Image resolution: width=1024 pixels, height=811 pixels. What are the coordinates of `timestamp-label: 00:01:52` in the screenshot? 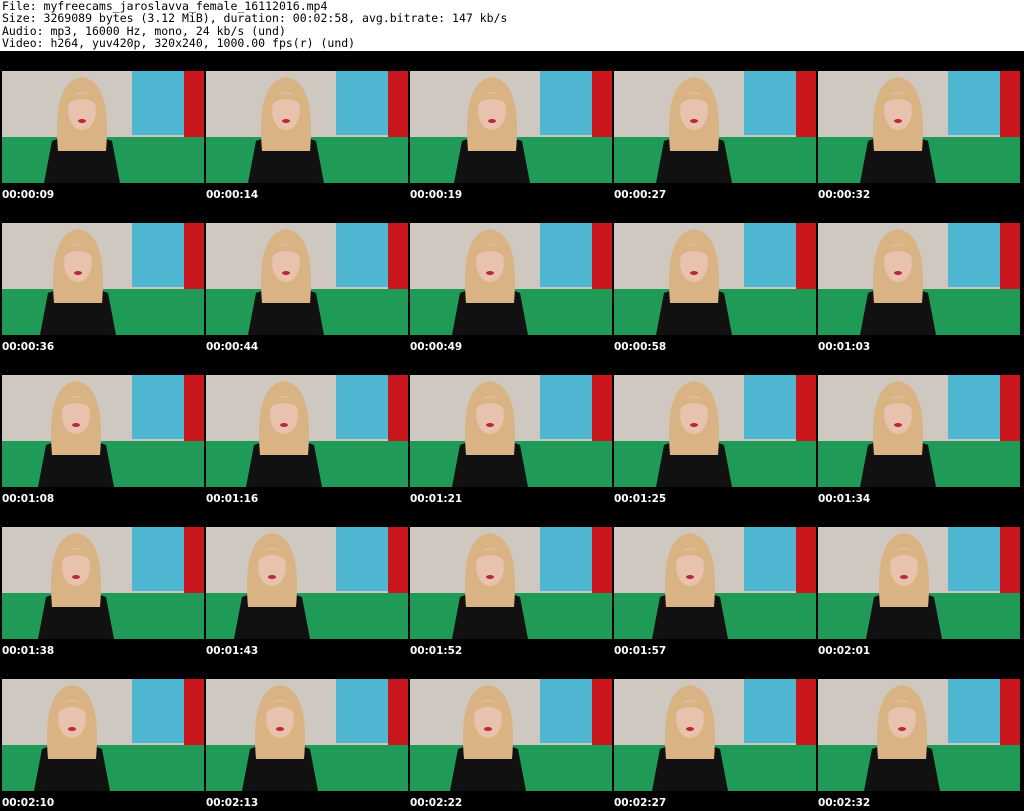 It's located at (436, 651).